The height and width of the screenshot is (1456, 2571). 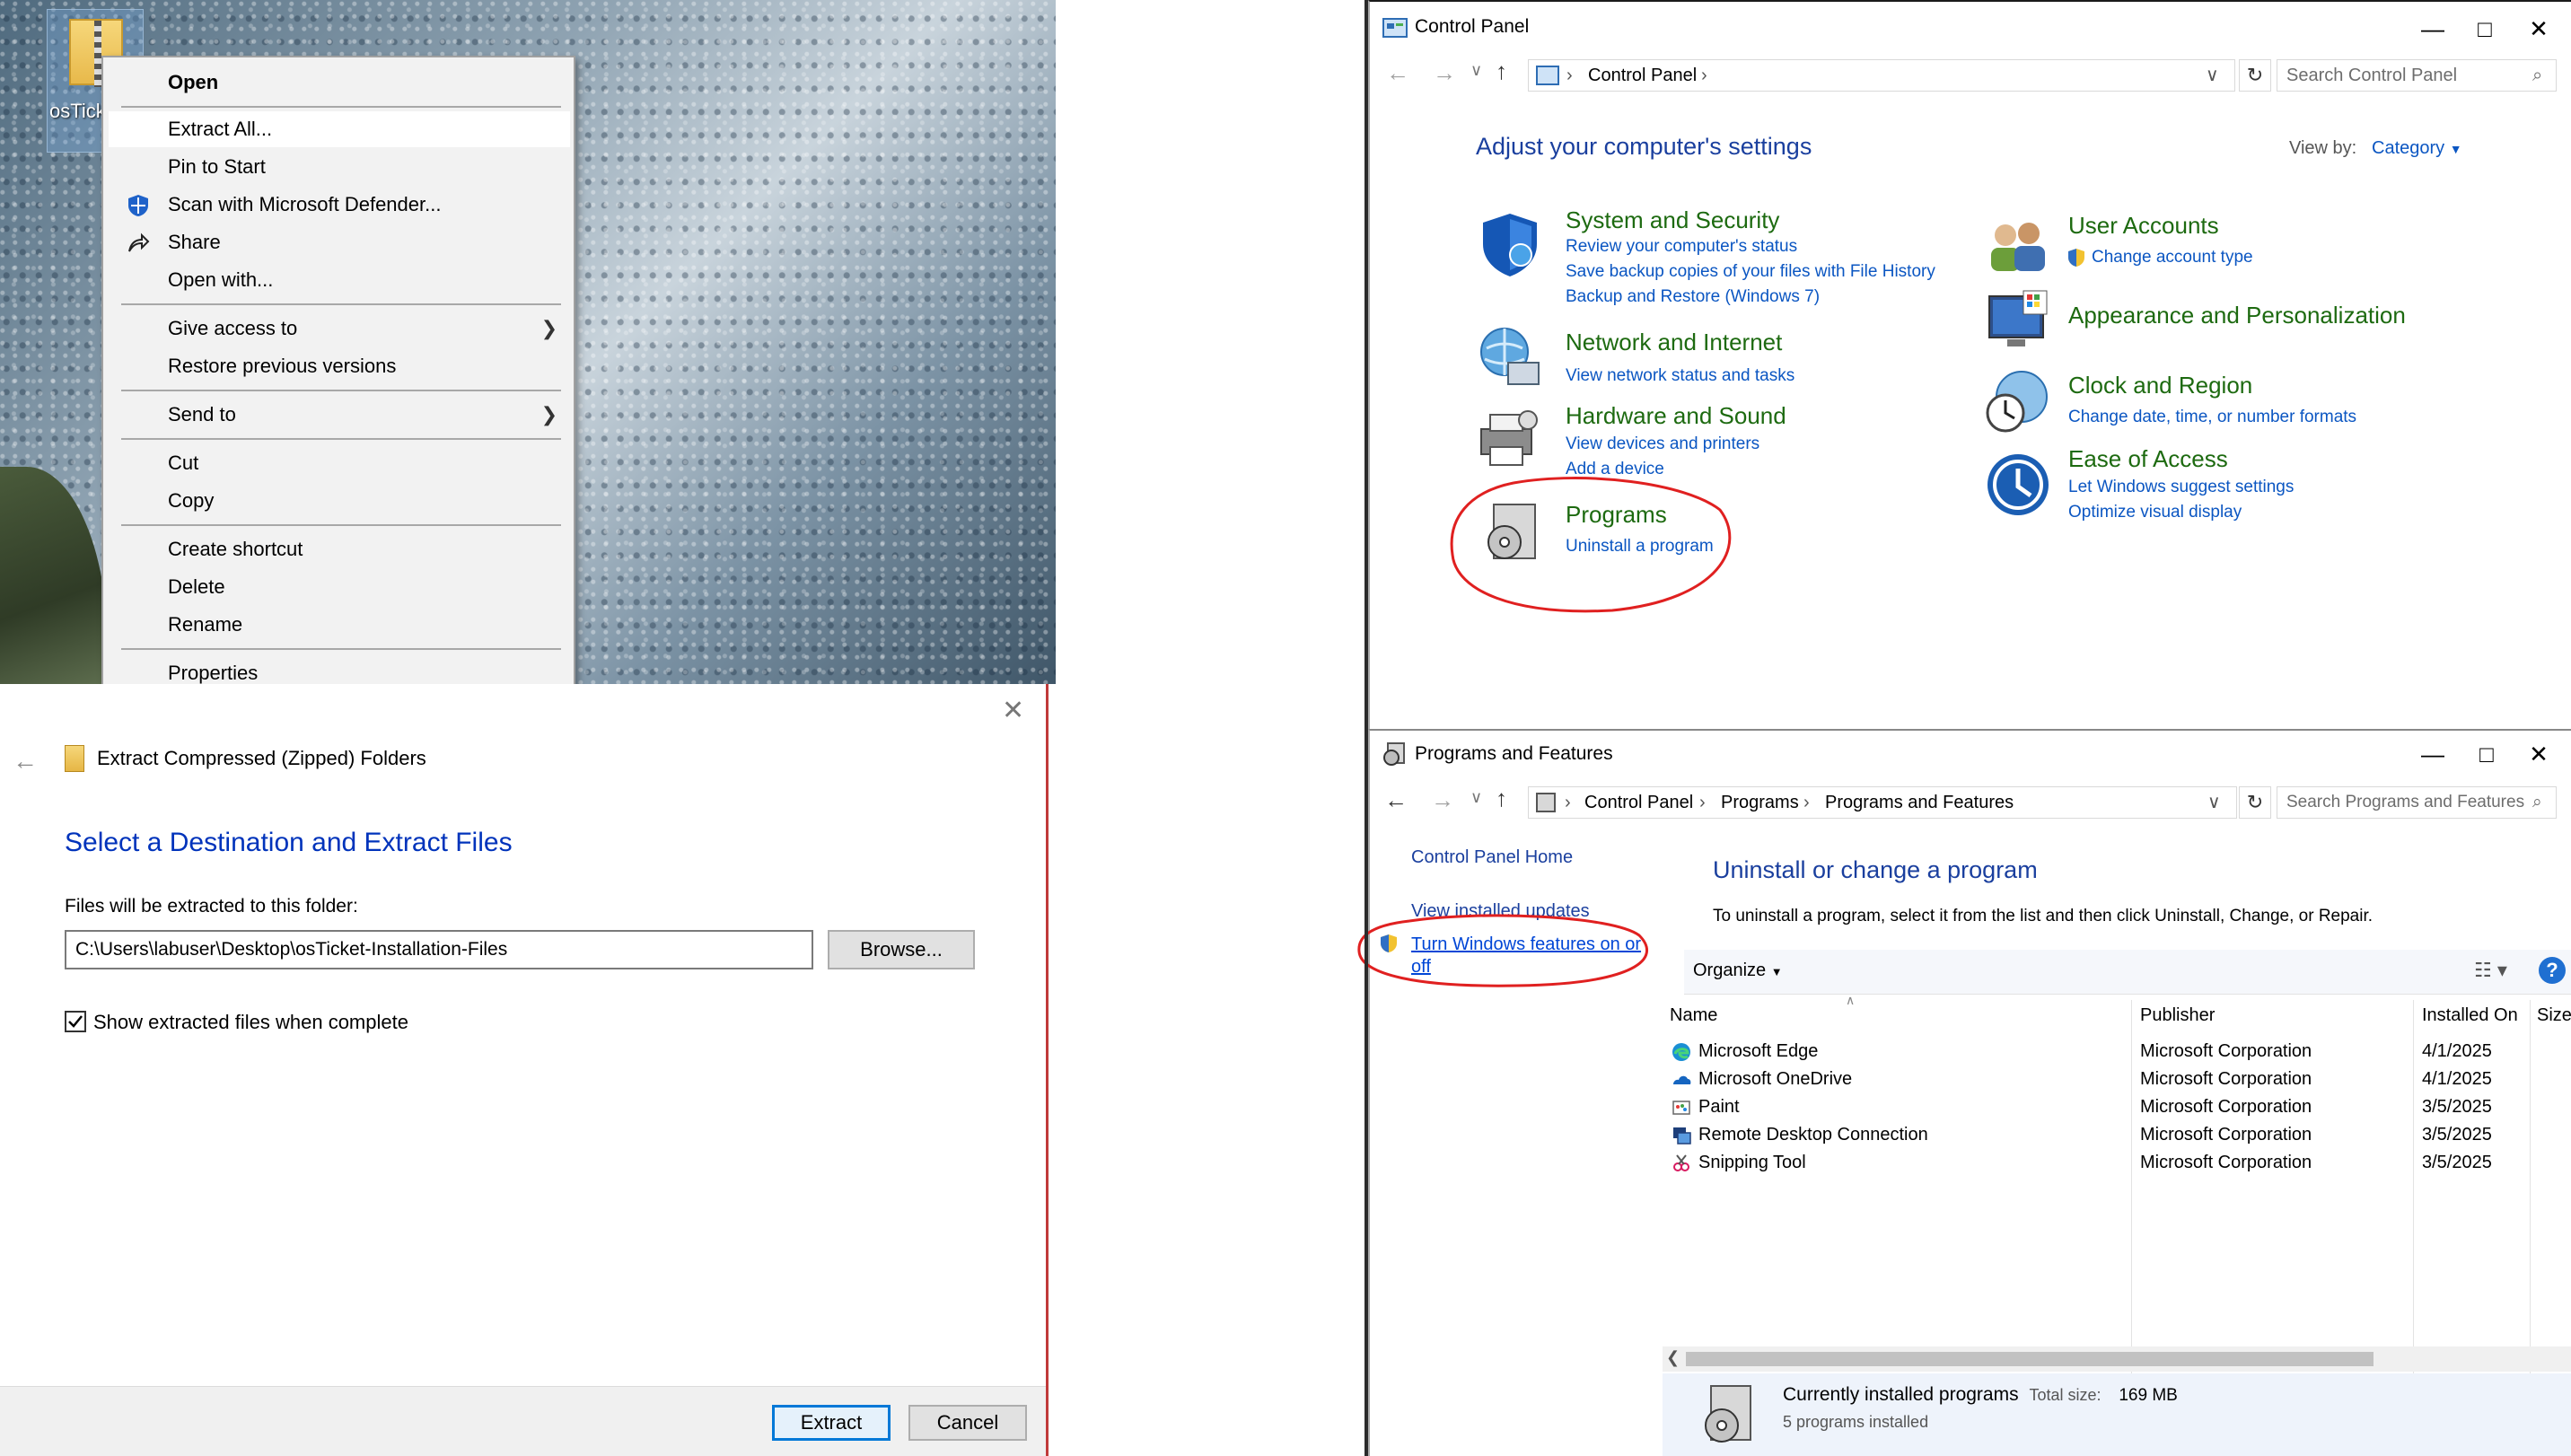 What do you see at coordinates (1881, 76) in the screenshot?
I see `address-bar: › Control Panel › ∨` at bounding box center [1881, 76].